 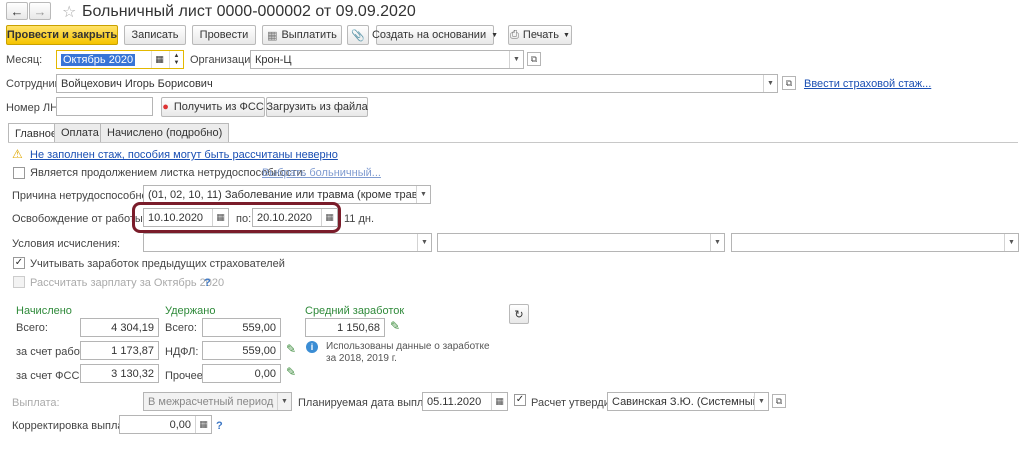 I want to click on accrued-employer-label: за счет работ.:, so click(x=53, y=352).